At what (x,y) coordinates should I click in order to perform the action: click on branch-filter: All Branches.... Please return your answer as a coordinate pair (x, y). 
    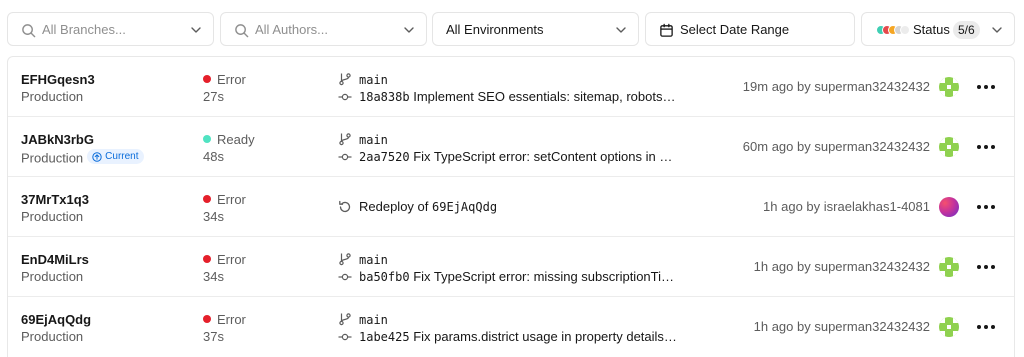
    Looking at the image, I should click on (110, 29).